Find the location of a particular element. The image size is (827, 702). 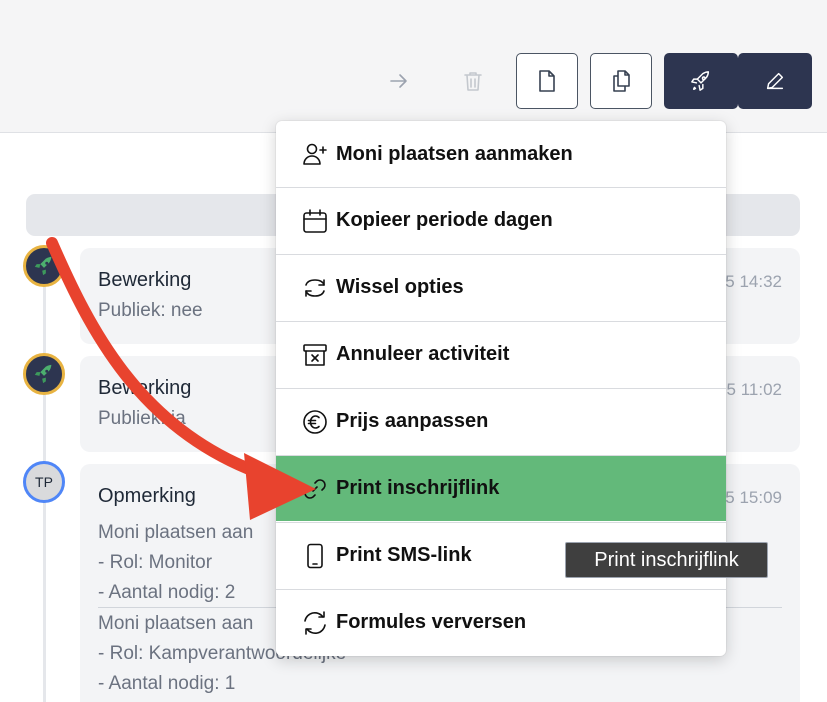

menu-item-label: Prijs aanpassen is located at coordinates (412, 421).